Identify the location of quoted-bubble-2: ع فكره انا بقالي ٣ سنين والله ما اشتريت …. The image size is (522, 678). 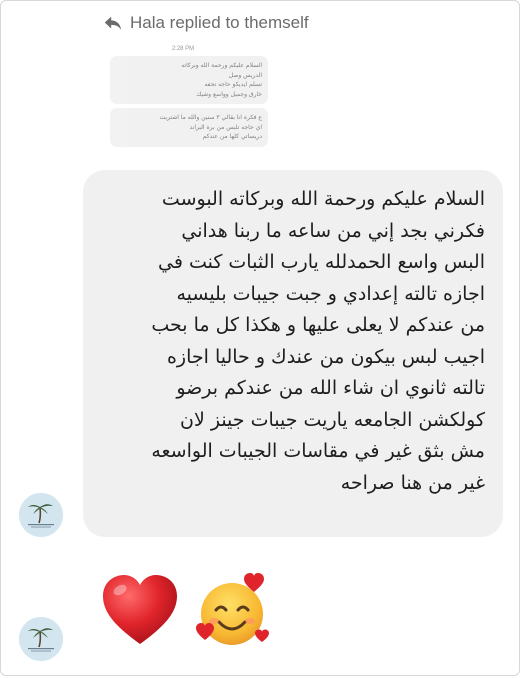
(189, 127).